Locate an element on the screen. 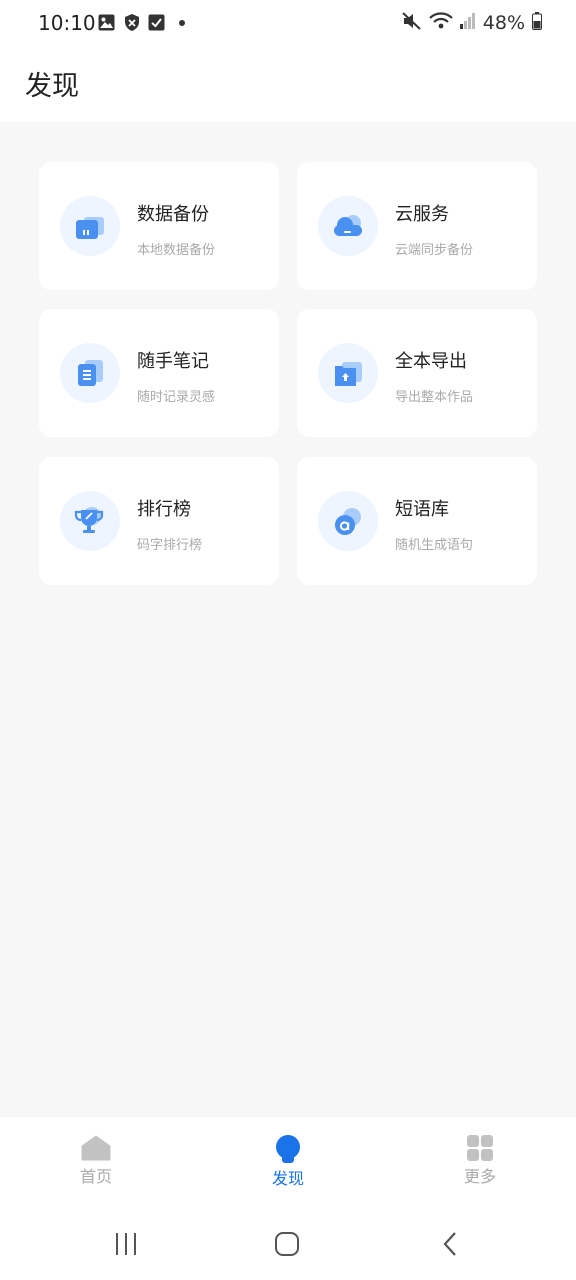 This screenshot has width=576, height=1280. card-cloud-service: 云服务 云端同步备份 is located at coordinates (417, 226).